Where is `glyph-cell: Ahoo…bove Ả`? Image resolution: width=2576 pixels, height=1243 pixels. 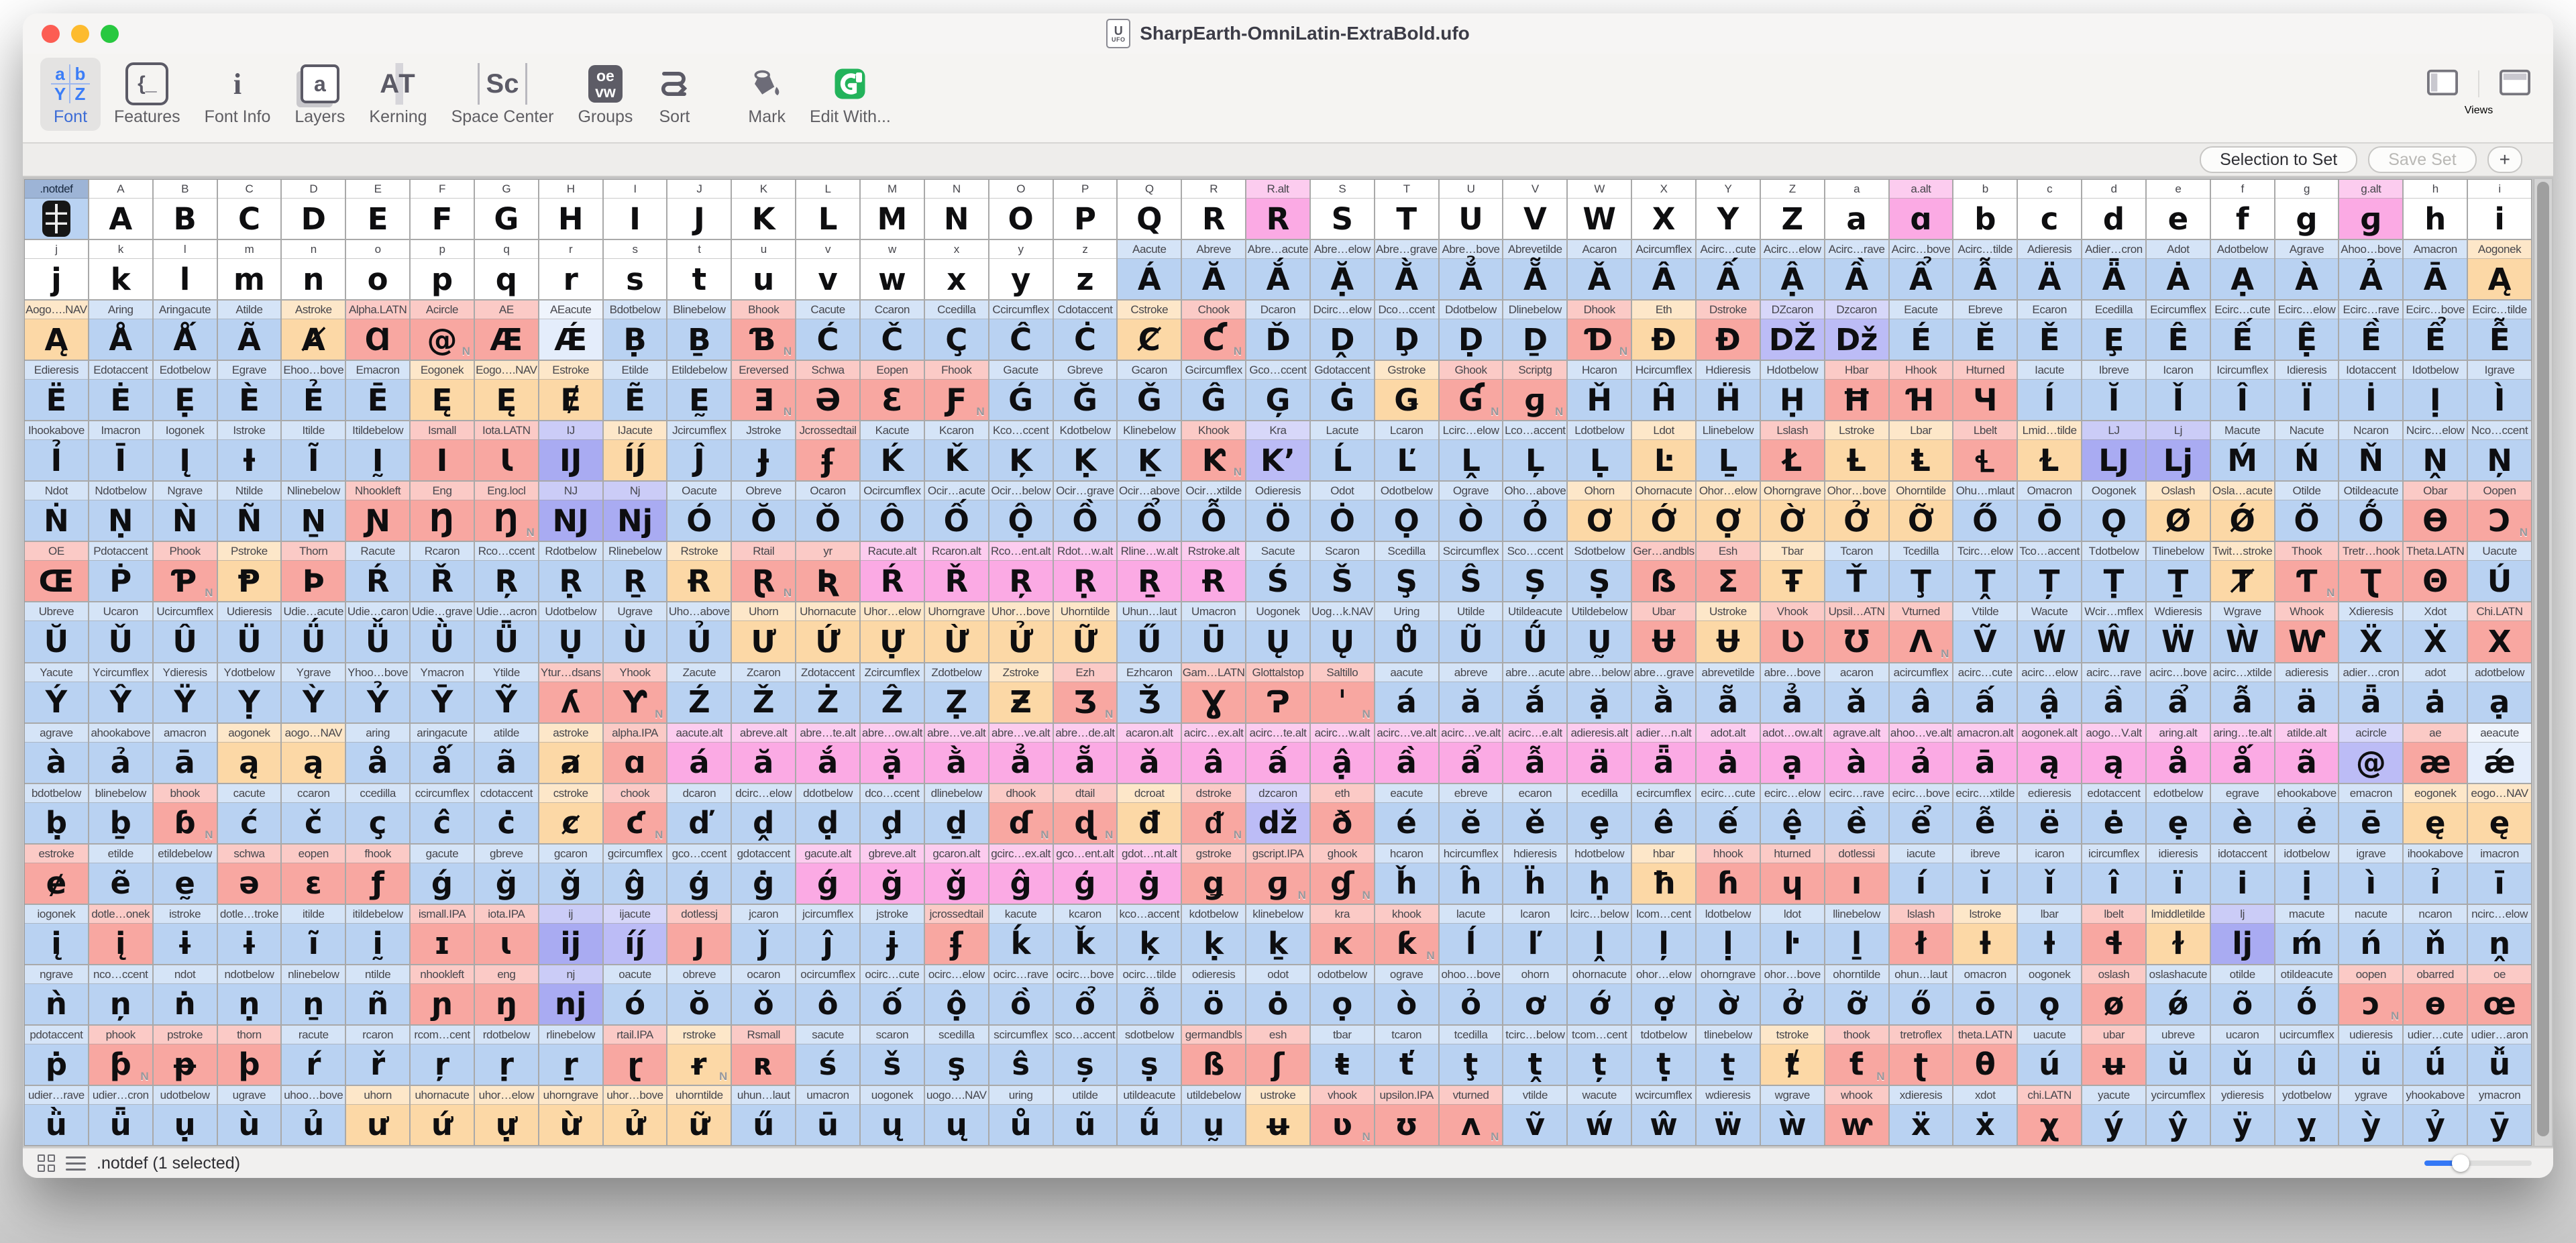 glyph-cell: Ahoo…bove Ả is located at coordinates (2371, 270).